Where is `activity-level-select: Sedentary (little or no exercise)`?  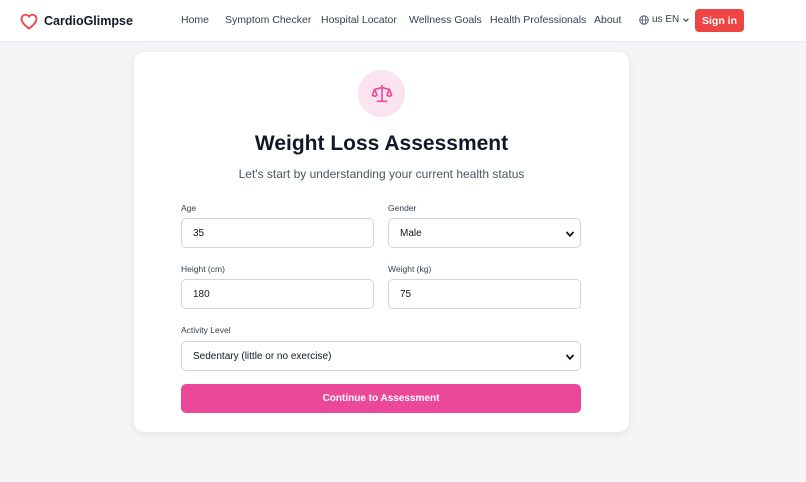 activity-level-select: Sedentary (little or no exercise) is located at coordinates (381, 356).